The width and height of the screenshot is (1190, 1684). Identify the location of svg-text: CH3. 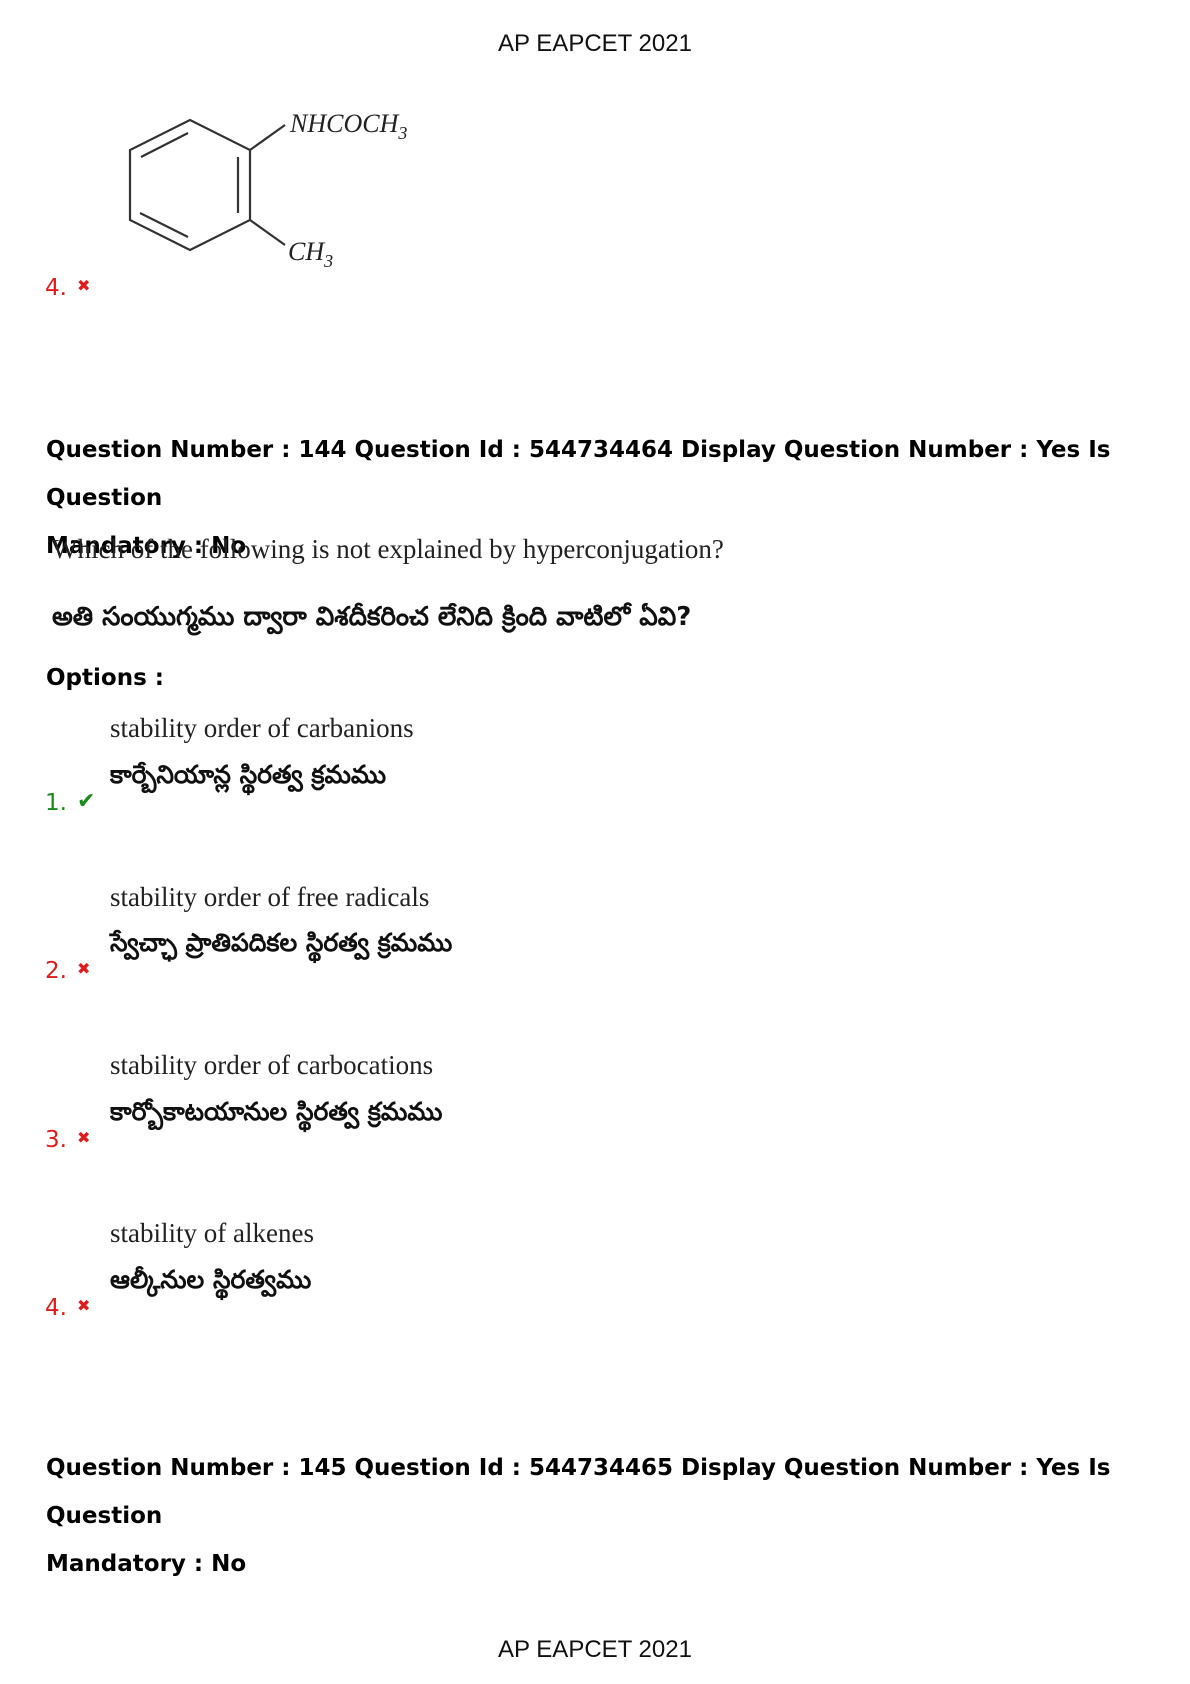
(310, 254).